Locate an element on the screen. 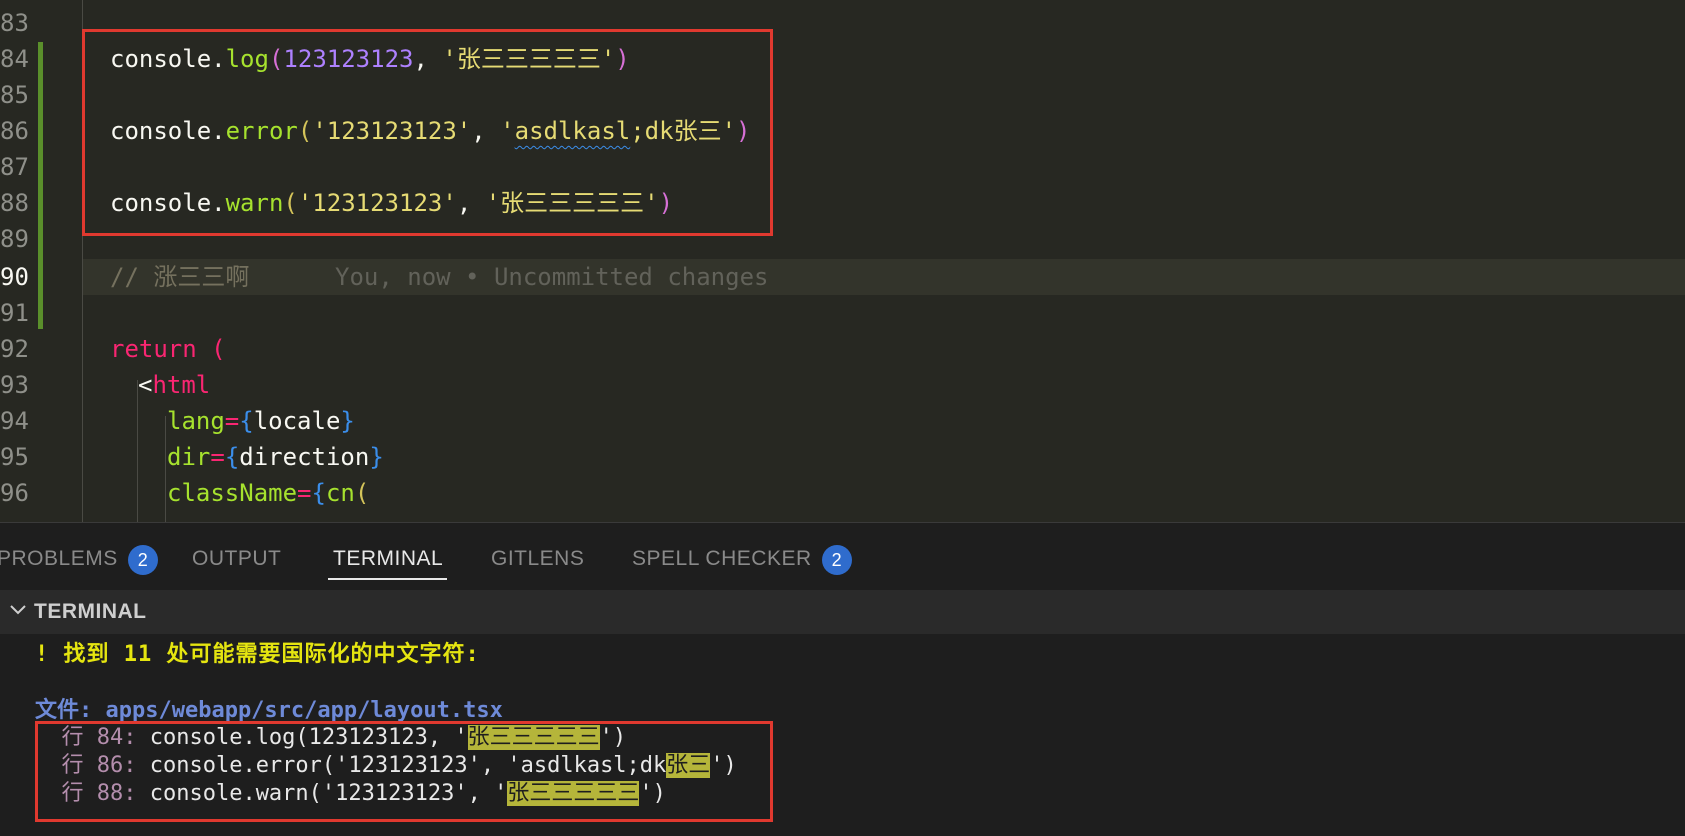  code-text: className={cn( is located at coordinates (268, 493).